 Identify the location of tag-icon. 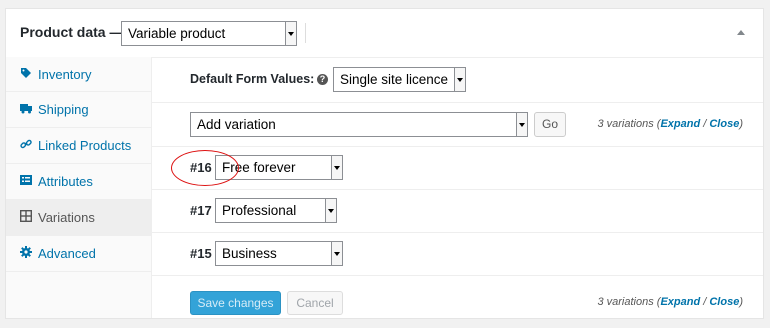
(26, 73).